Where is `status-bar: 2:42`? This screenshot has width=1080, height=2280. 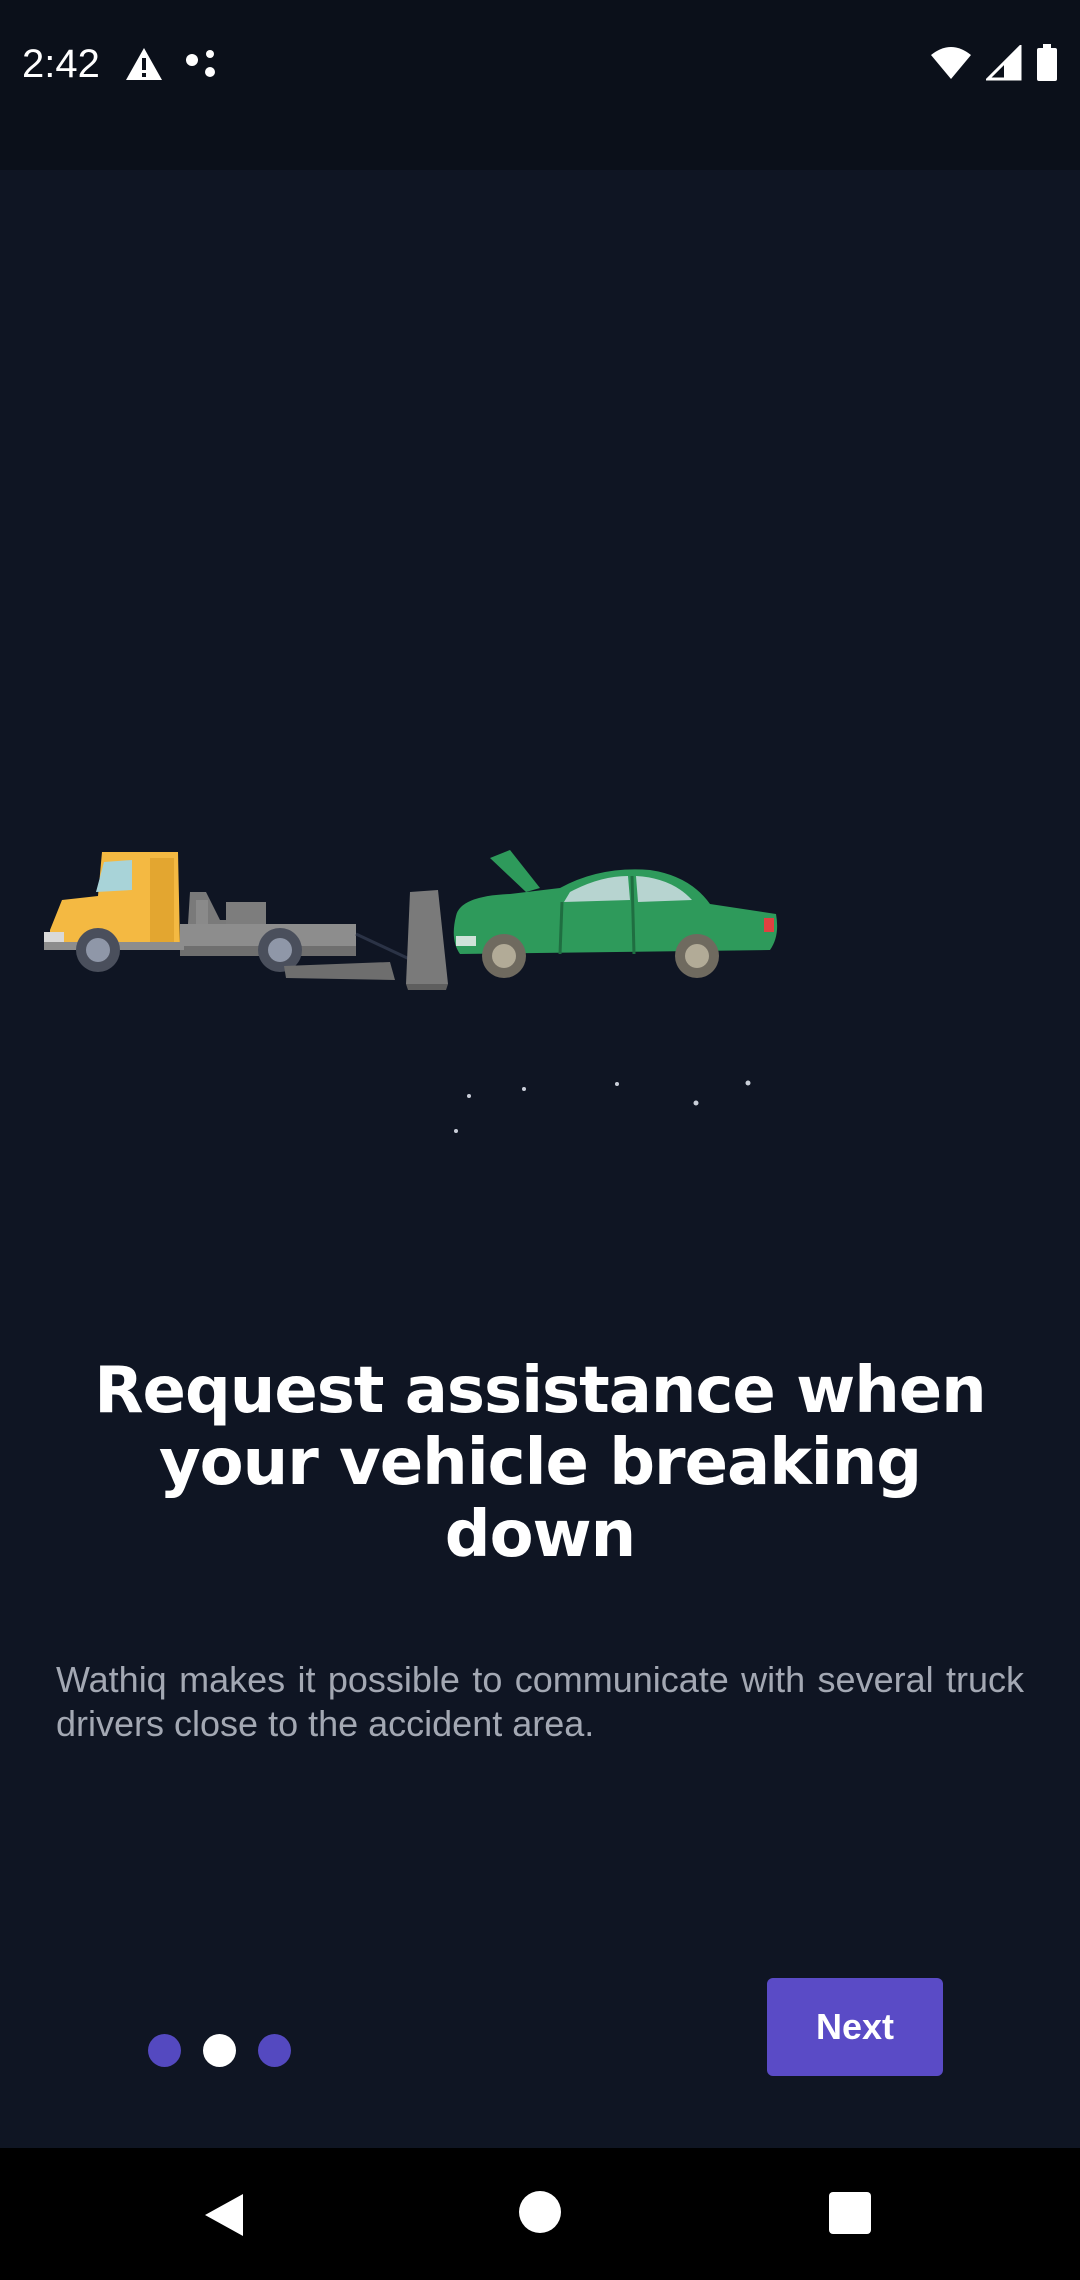
status-bar: 2:42 is located at coordinates (540, 85).